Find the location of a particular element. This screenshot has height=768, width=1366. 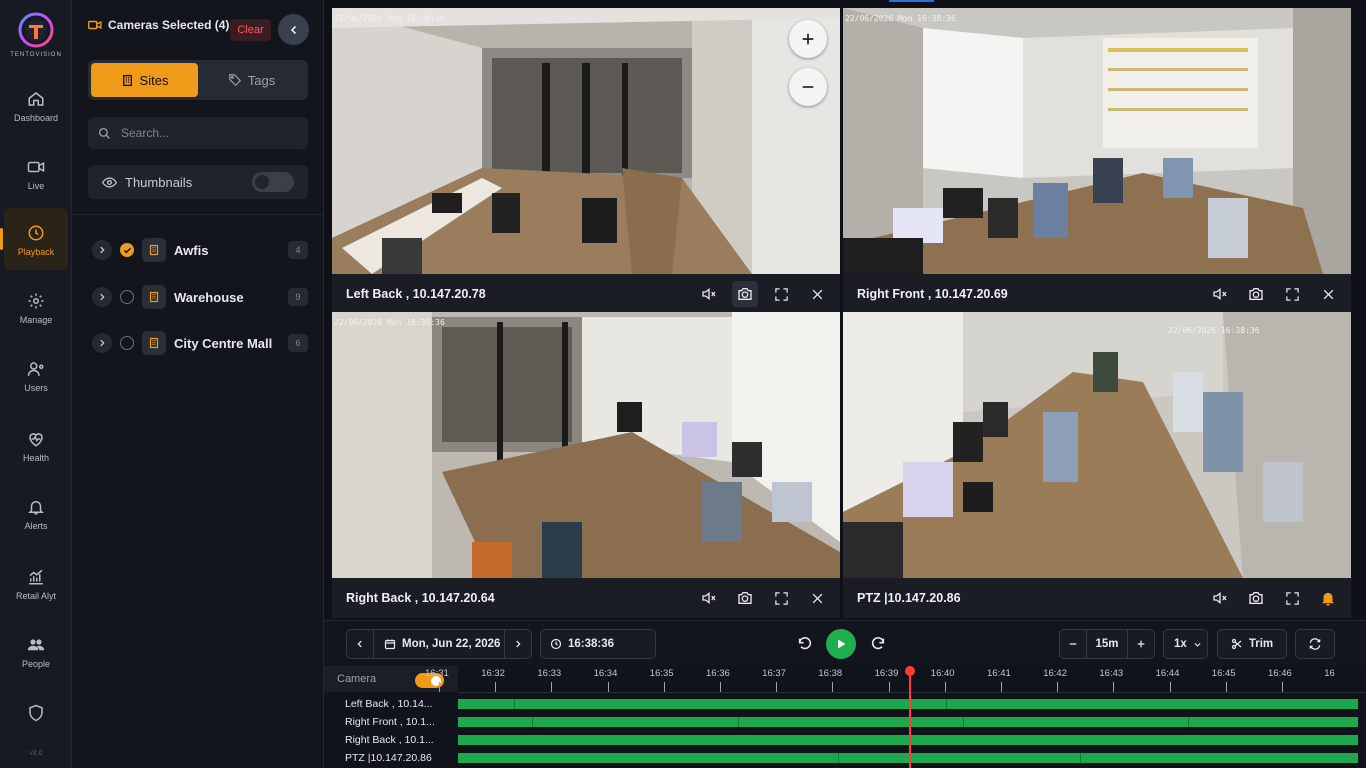

chevron-left-icon is located at coordinates (359, 644).